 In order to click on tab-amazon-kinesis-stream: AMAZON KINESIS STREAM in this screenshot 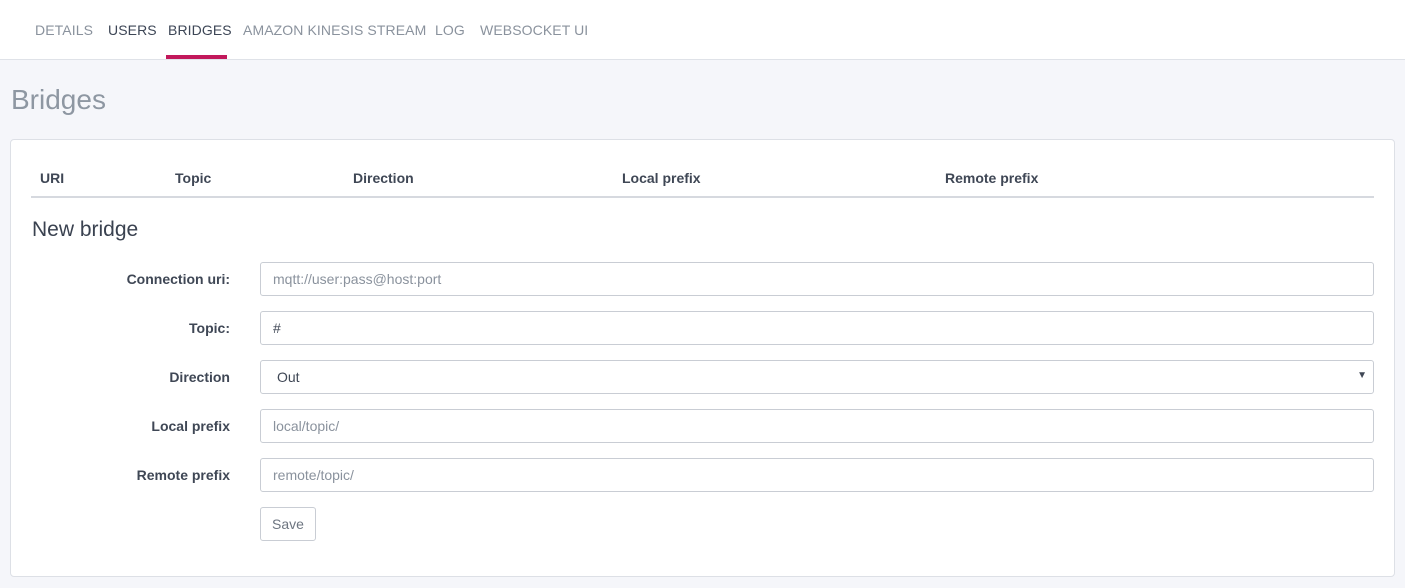, I will do `click(334, 30)`.